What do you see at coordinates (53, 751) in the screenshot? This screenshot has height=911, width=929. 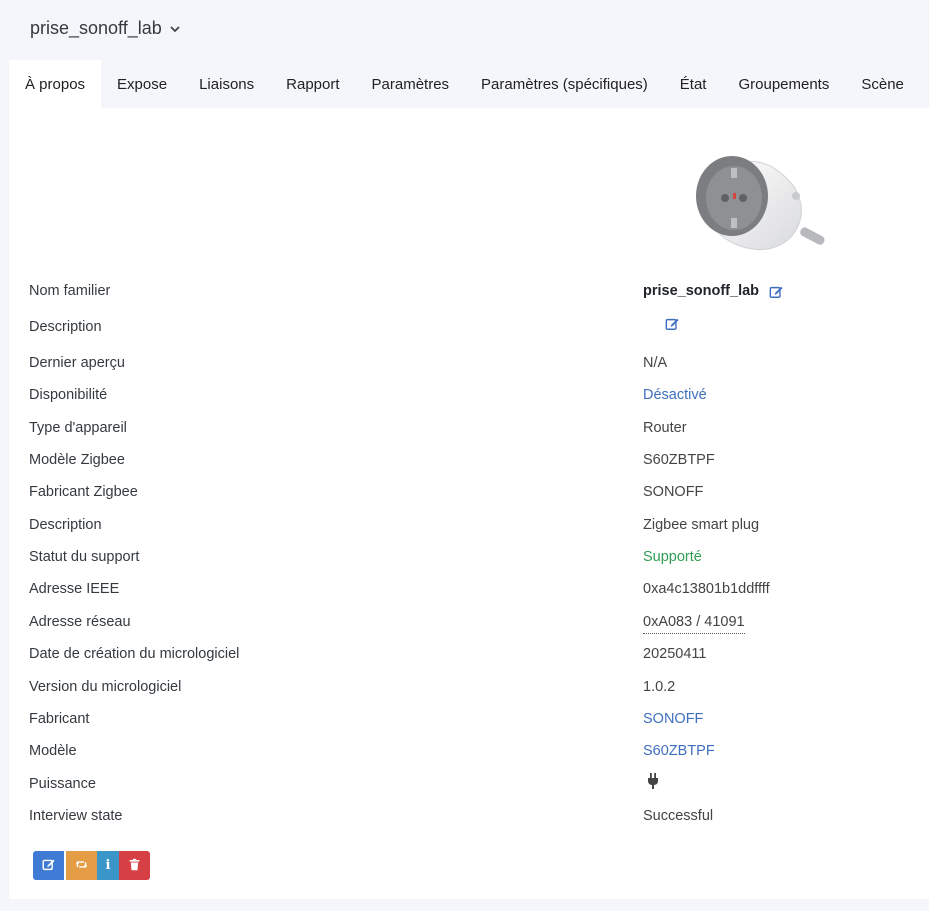 I see `label-model: Modèle` at bounding box center [53, 751].